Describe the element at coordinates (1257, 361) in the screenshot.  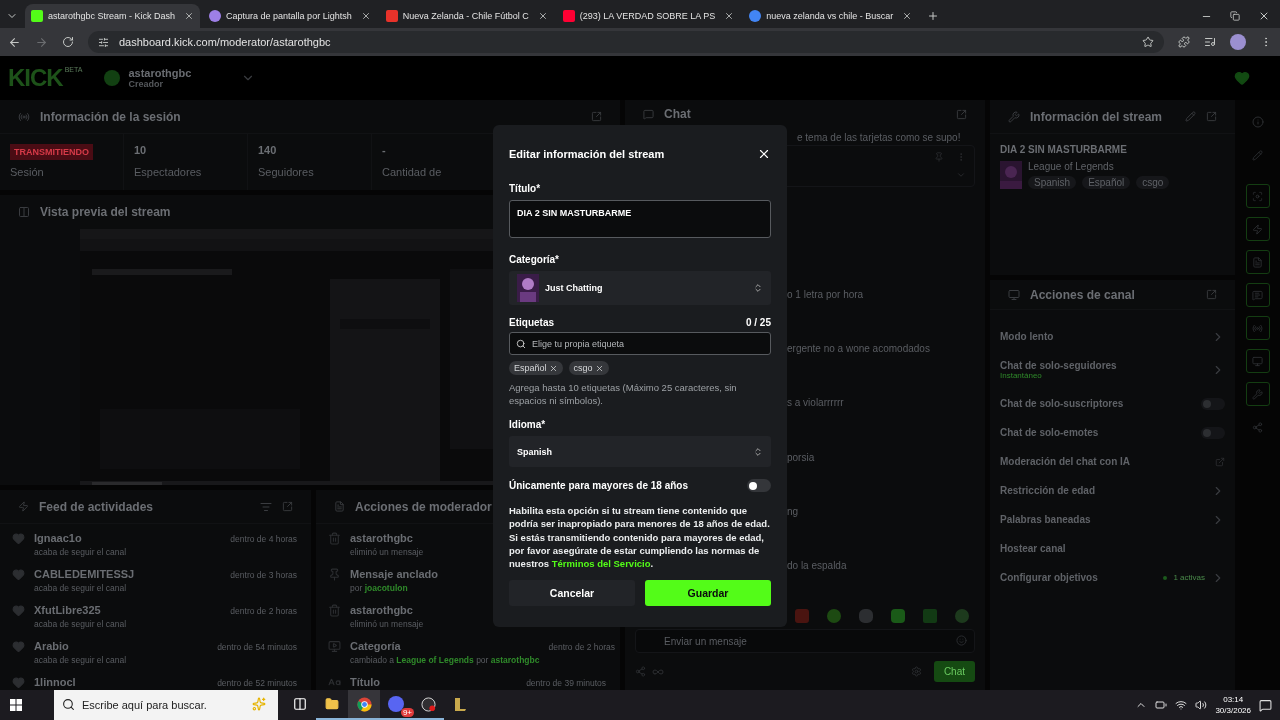
I see `display-icon` at that location.